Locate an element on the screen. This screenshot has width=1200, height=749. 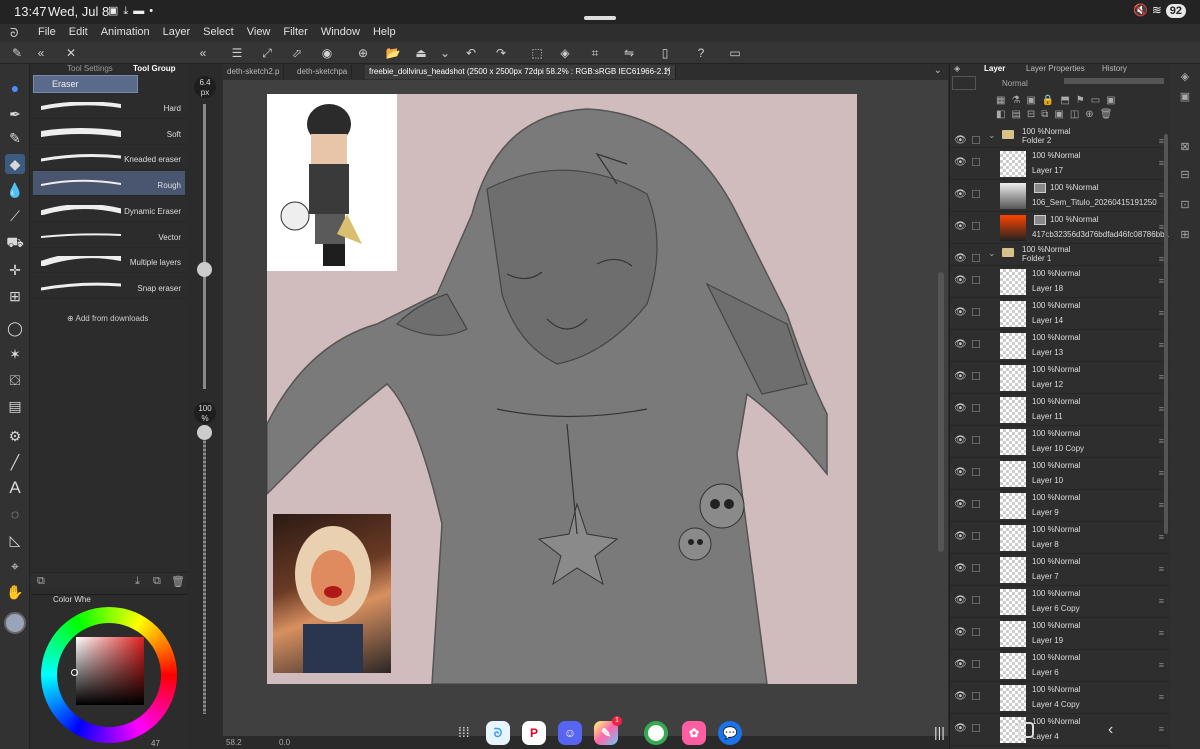
line-icon: ╱ is located at coordinates (15, 462).